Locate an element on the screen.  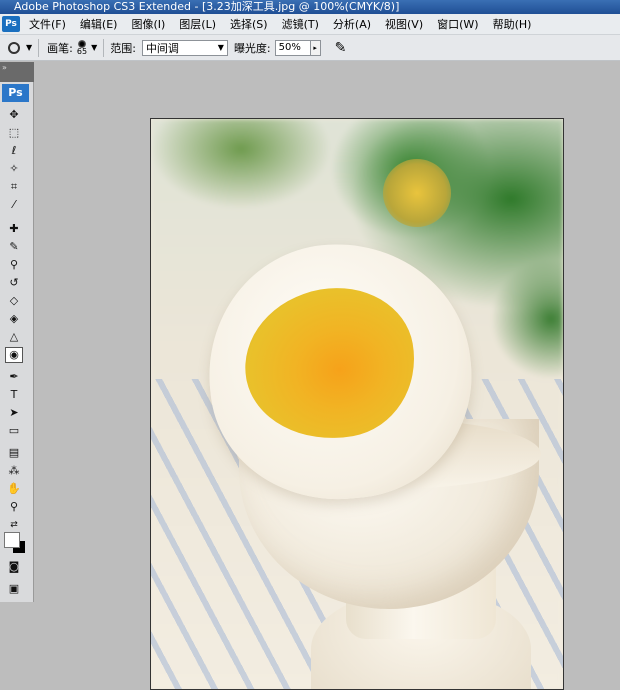
shape-tool-icon: ▭ is located at coordinates (14, 431).